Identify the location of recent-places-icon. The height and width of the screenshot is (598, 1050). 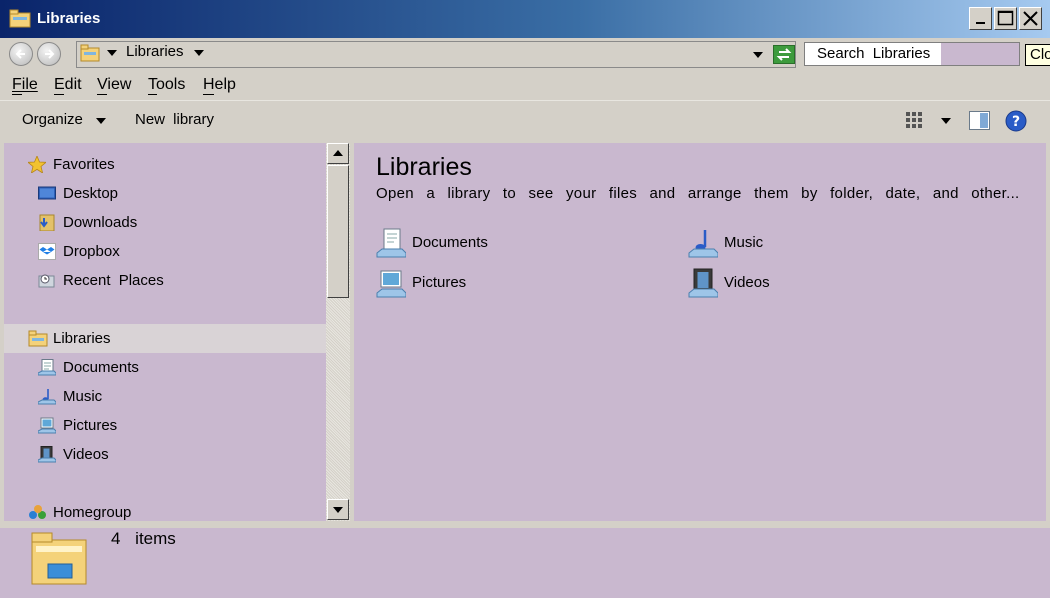
(46, 281).